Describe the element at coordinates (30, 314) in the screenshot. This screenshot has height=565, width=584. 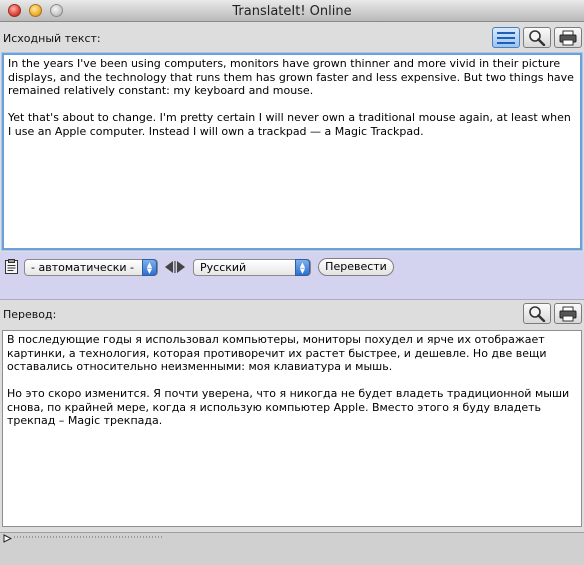
I see `translation-label: Перевод:` at that location.